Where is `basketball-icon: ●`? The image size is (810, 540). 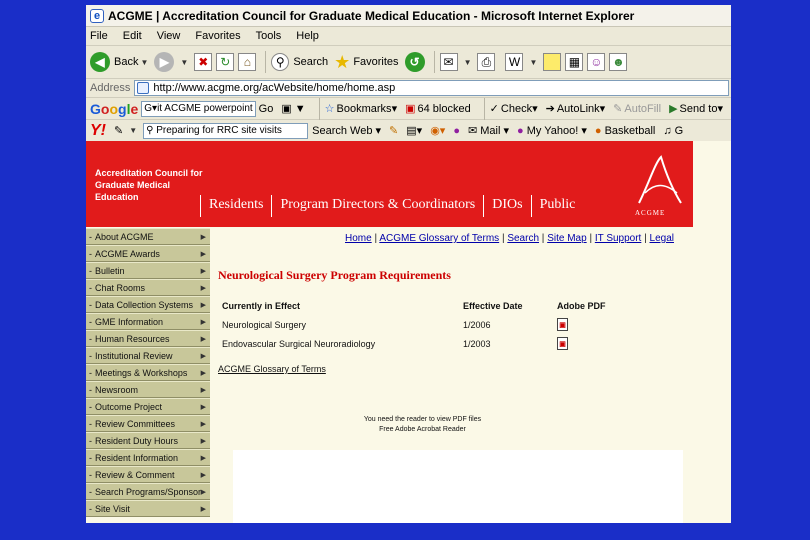 basketball-icon: ● is located at coordinates (598, 130).